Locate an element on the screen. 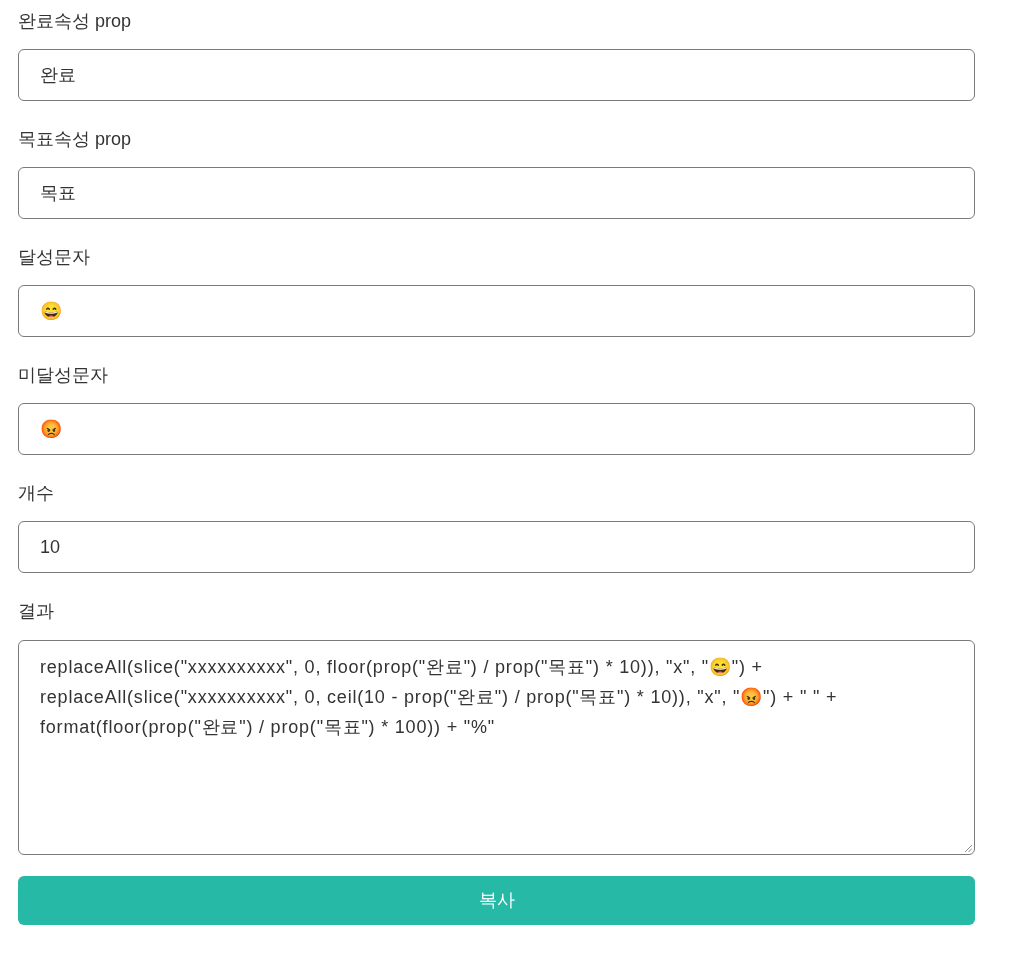  field-label: 결과 is located at coordinates (36, 611).